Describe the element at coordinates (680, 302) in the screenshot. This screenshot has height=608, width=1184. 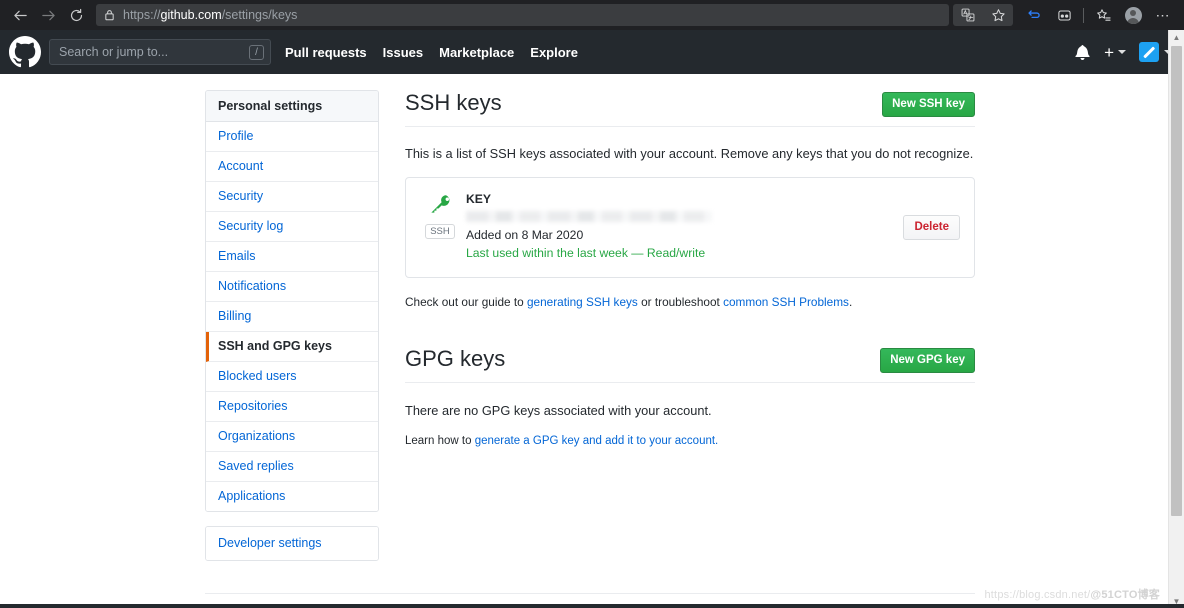
I see `guide-middle: or troubleshoot` at that location.